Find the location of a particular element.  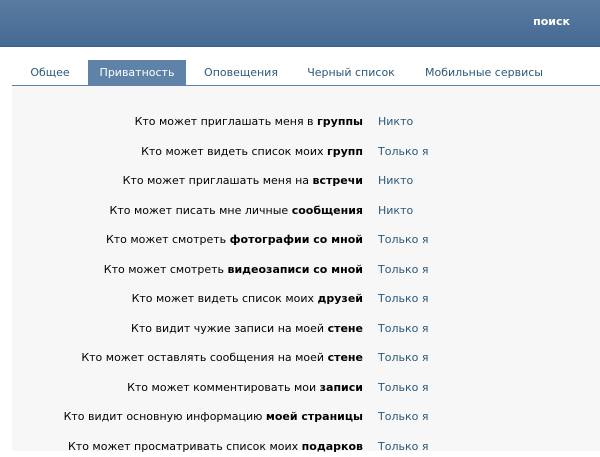

privacy-setting-label: Кто может комментировать мои записи is located at coordinates (245, 388).